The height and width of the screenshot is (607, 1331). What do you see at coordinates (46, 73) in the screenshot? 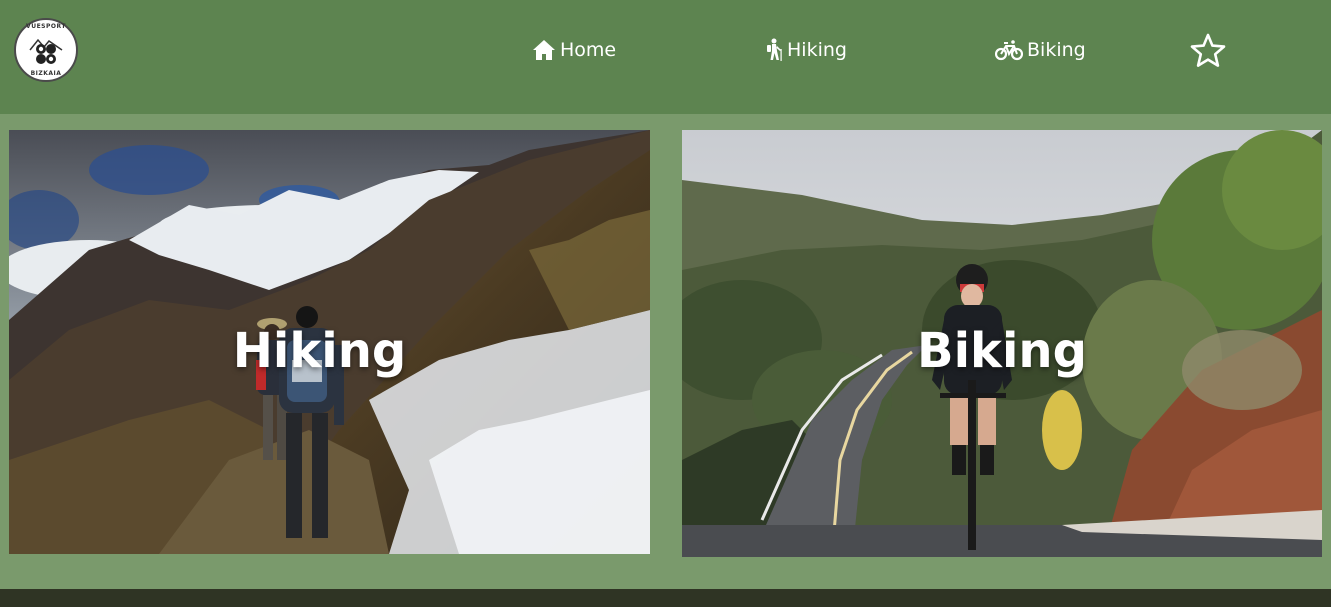
I see `logo-text-bottom: BIZKAIA` at bounding box center [46, 73].